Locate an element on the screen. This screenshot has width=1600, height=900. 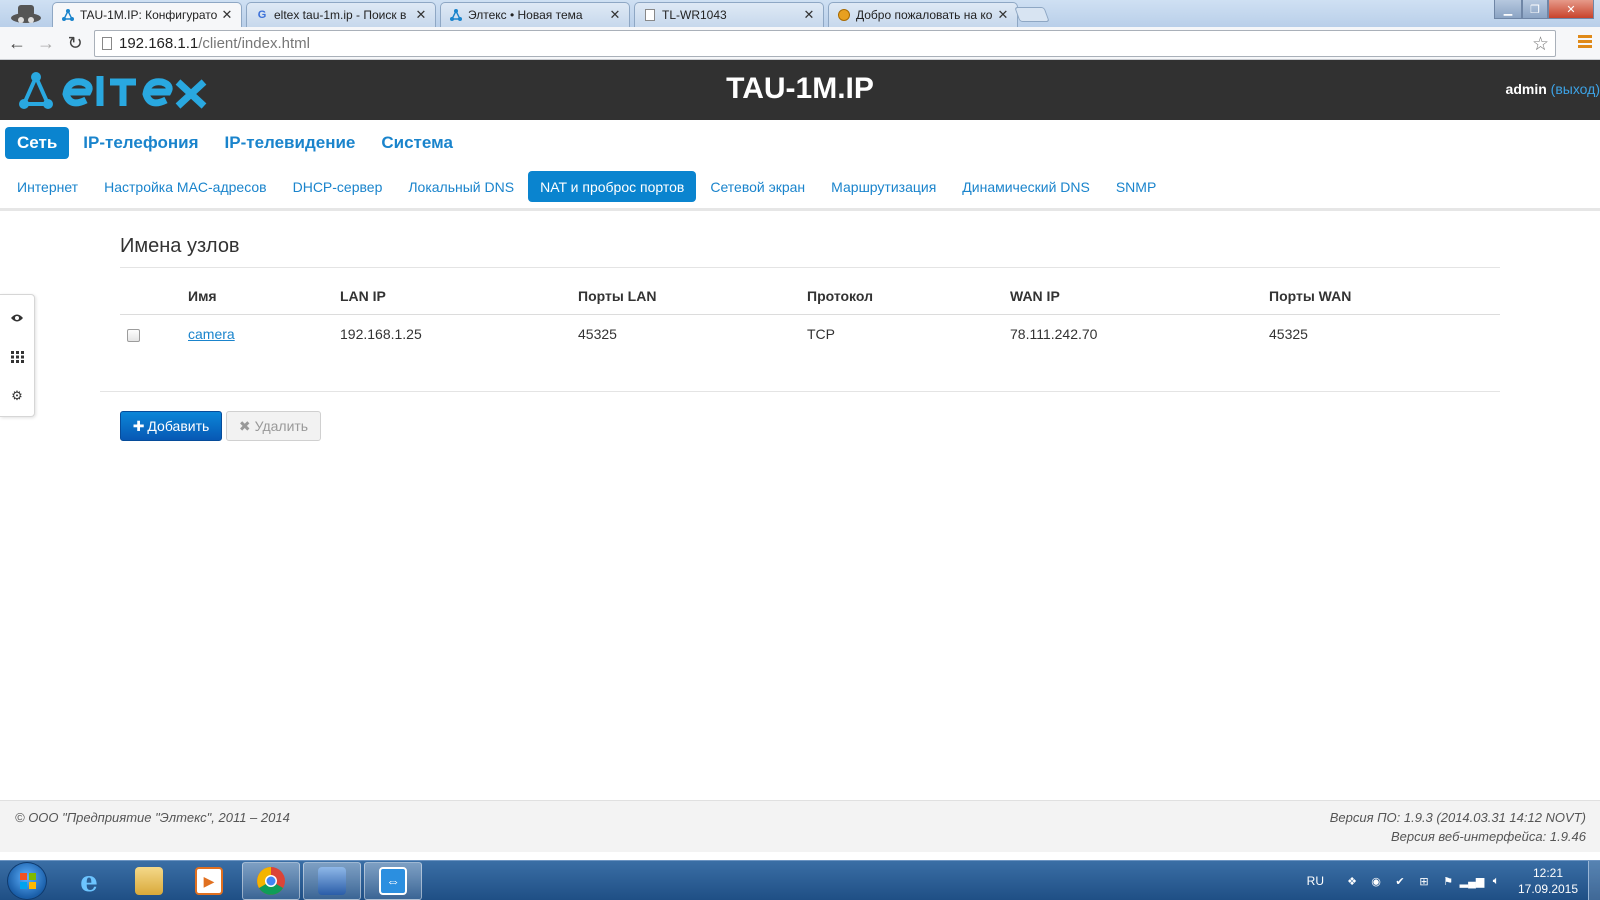
taskbar-chrome is located at coordinates (271, 881).